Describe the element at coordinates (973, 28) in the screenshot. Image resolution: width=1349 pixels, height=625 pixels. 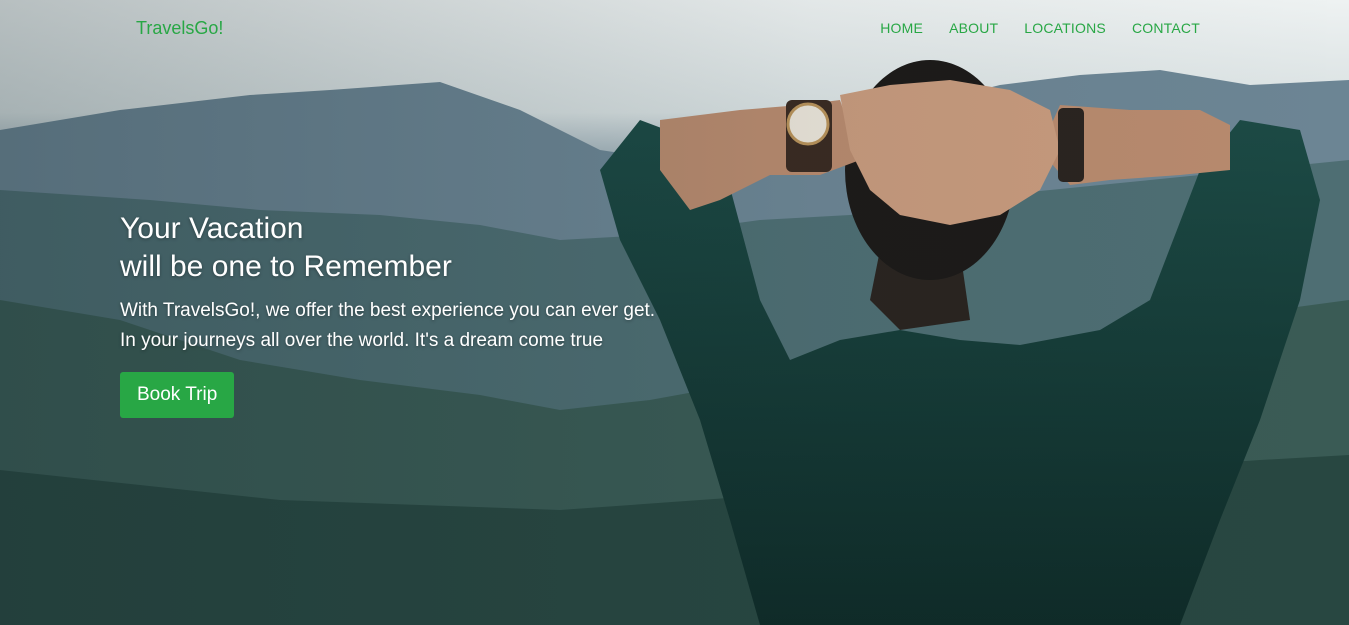
I see `nav-link-about: ABOUT` at that location.